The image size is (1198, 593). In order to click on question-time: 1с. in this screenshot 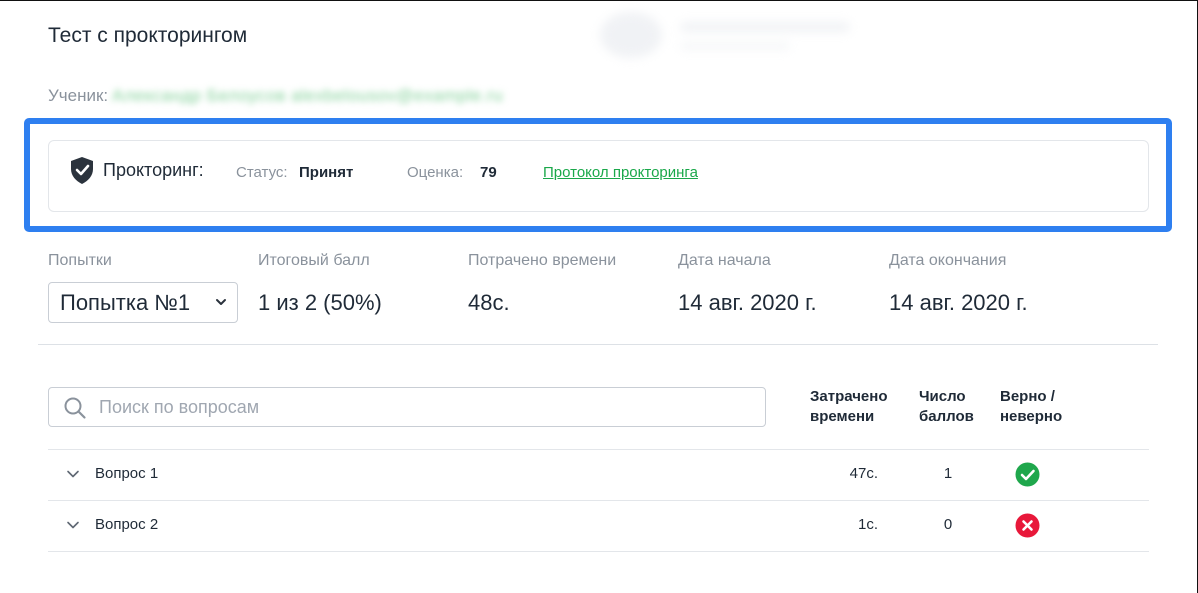, I will do `click(867, 524)`.